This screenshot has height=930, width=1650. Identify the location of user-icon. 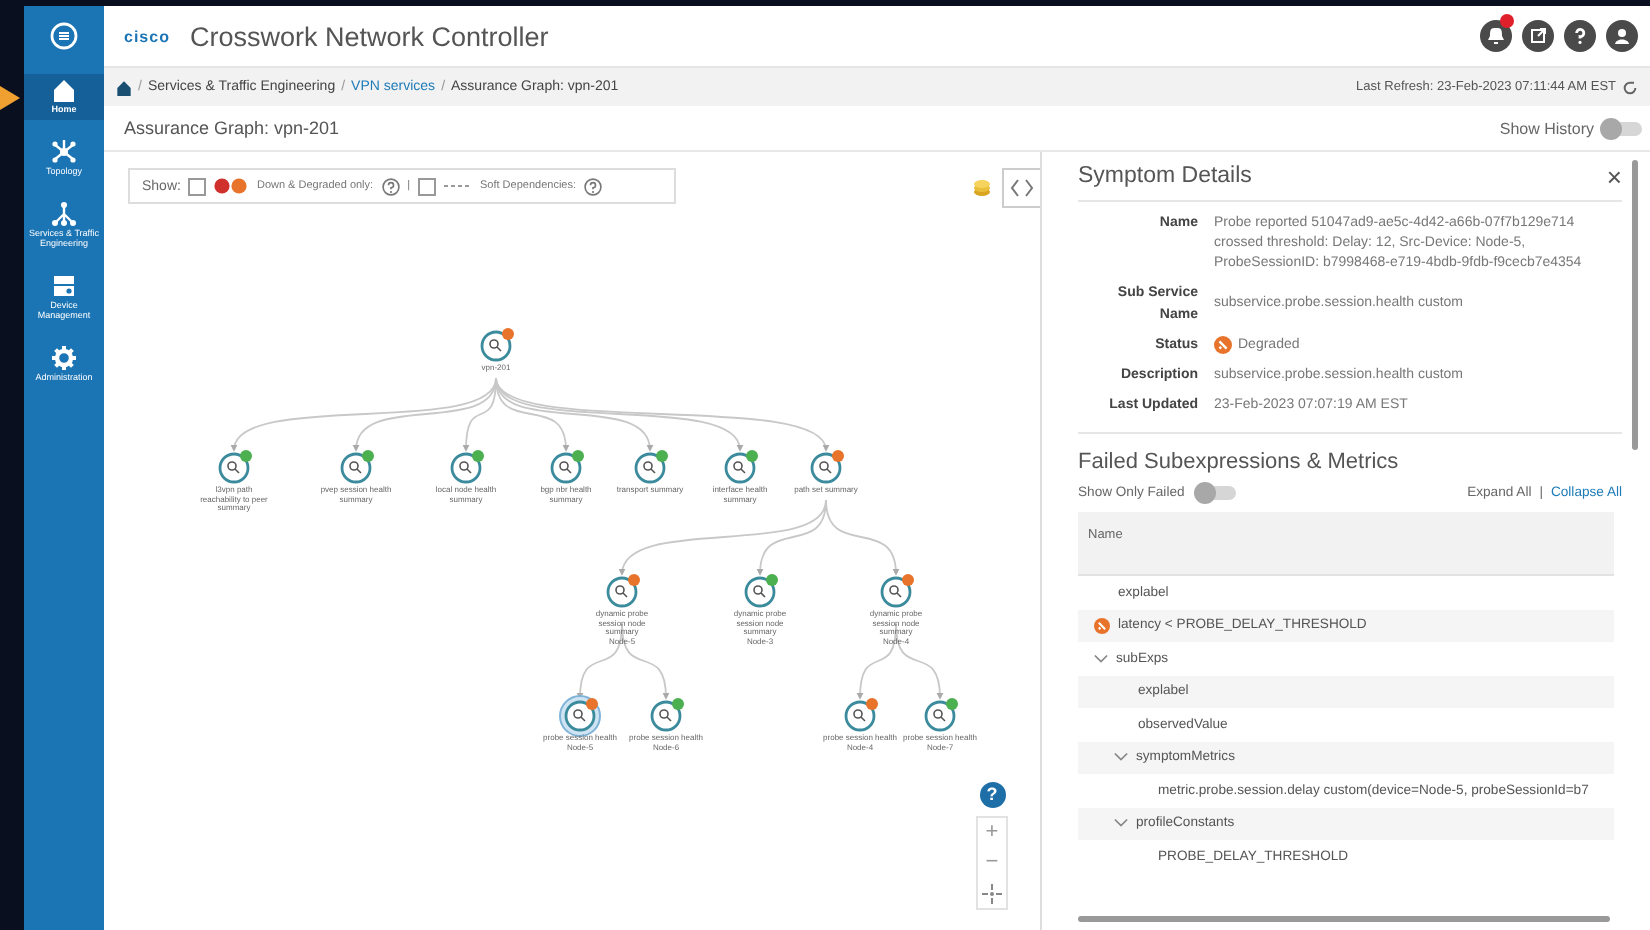
(1622, 36).